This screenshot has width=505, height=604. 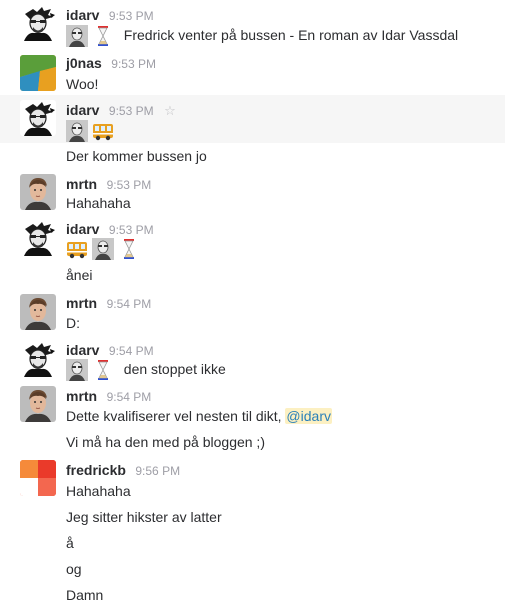 What do you see at coordinates (252, 119) in the screenshot?
I see `message-idarv: idarv 9:53 PM ☆` at bounding box center [252, 119].